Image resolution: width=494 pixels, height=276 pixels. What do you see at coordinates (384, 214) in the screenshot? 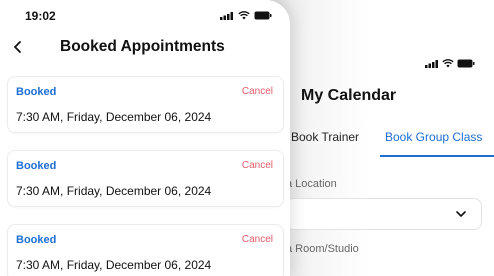
I see `location-select` at bounding box center [384, 214].